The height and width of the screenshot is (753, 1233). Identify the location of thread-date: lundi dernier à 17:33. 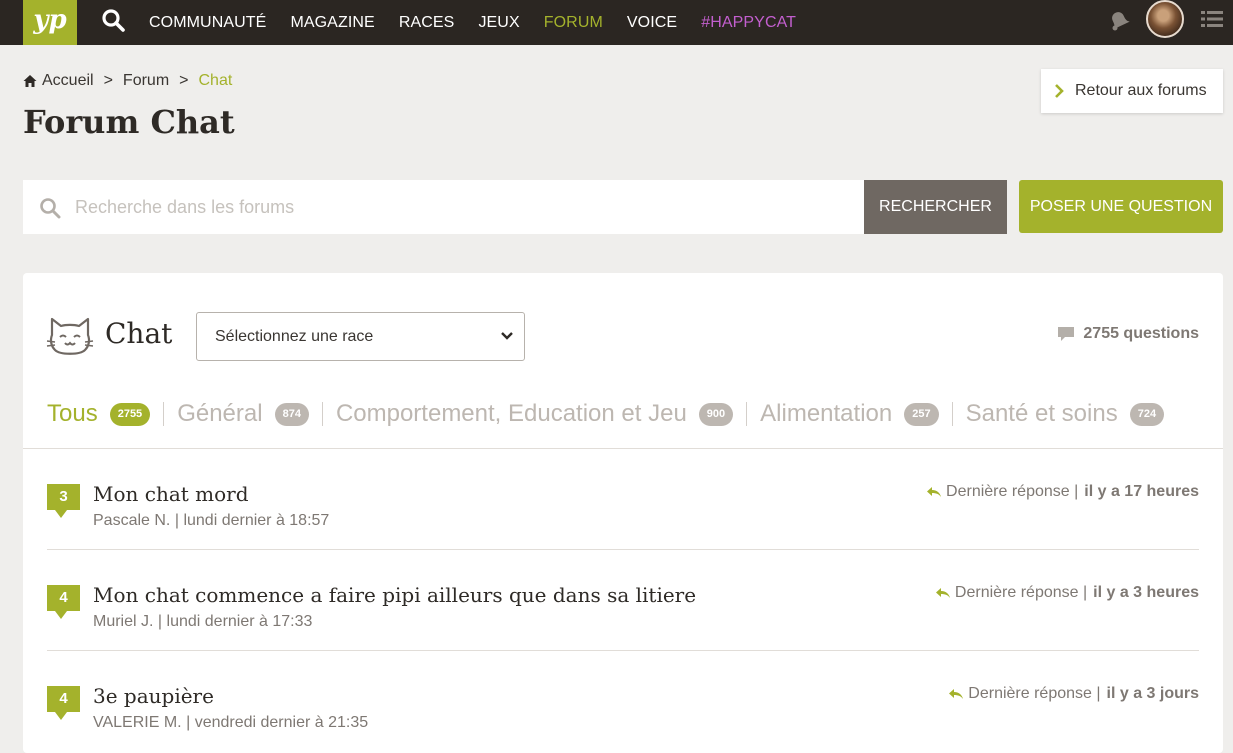
(239, 621).